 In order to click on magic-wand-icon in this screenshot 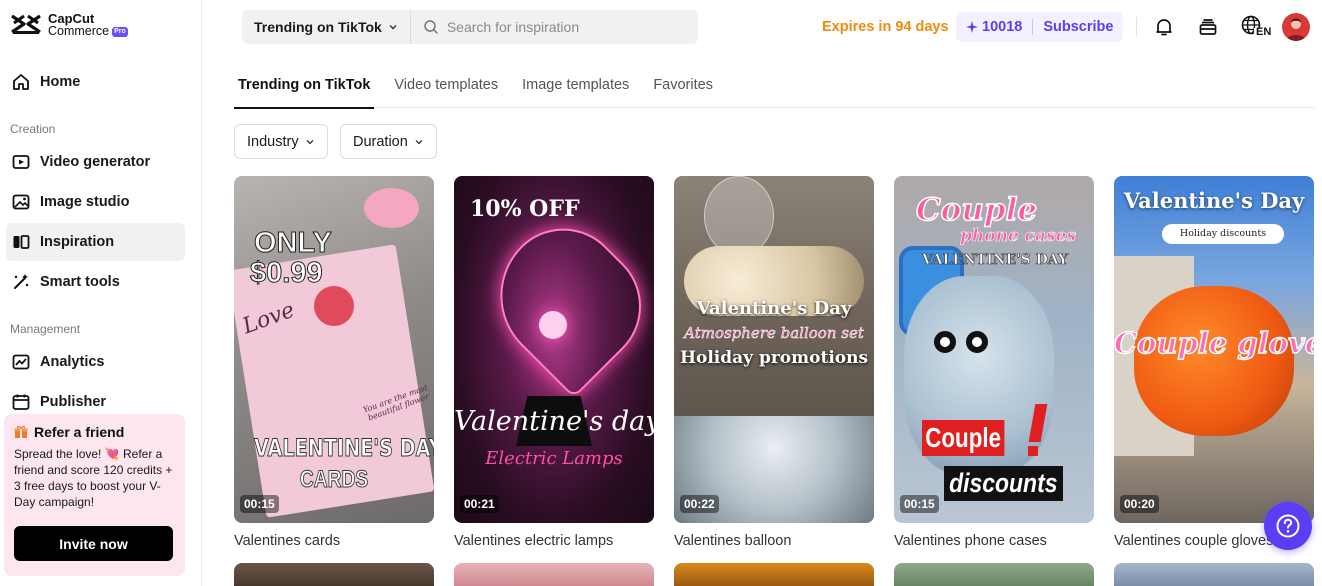, I will do `click(21, 281)`.